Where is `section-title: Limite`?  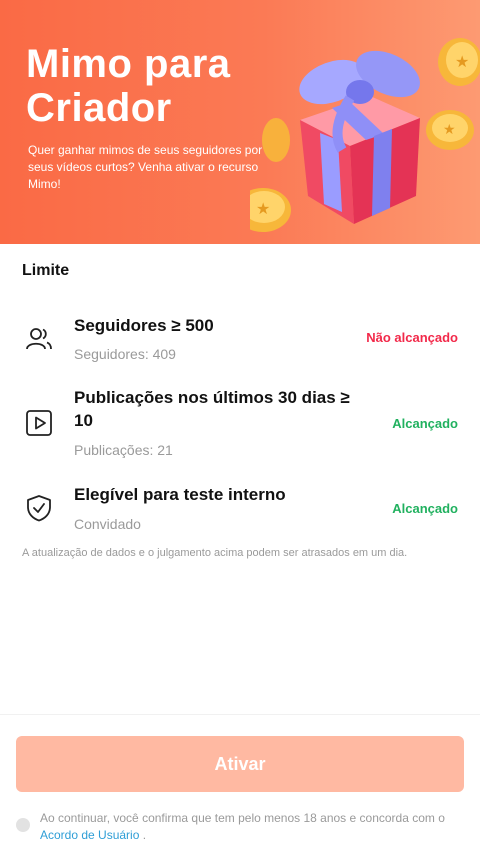
section-title: Limite is located at coordinates (46, 270).